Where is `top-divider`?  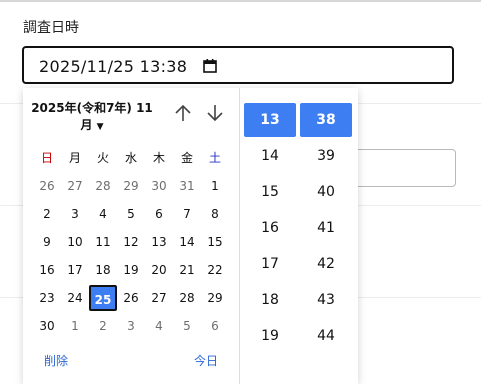 top-divider is located at coordinates (240, 1).